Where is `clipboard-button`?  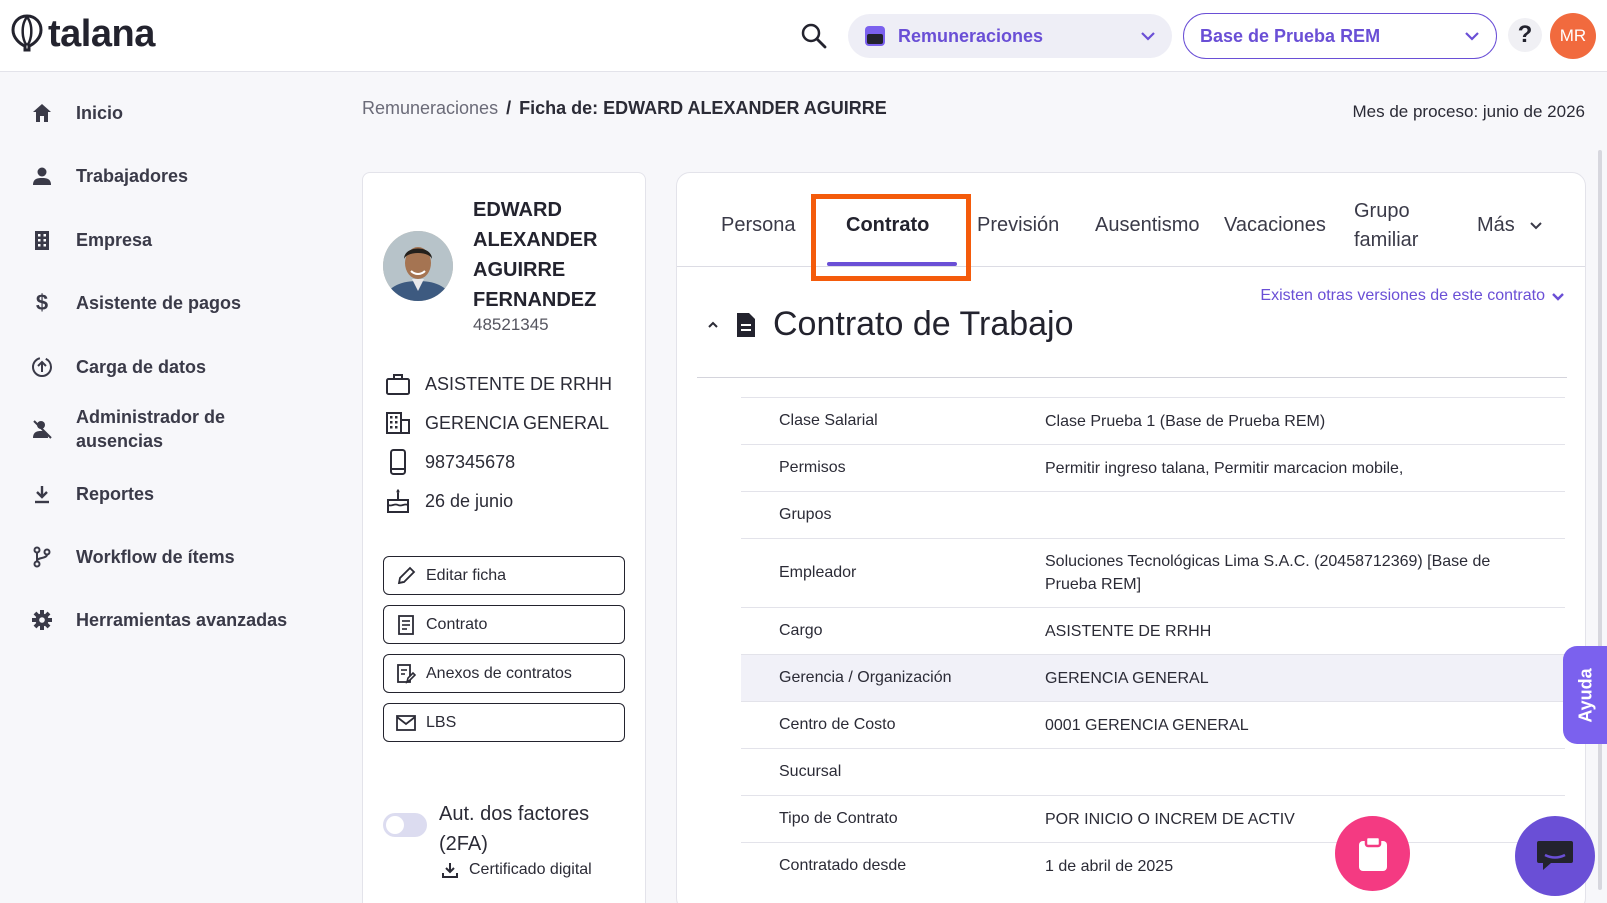 clipboard-button is located at coordinates (1372, 853).